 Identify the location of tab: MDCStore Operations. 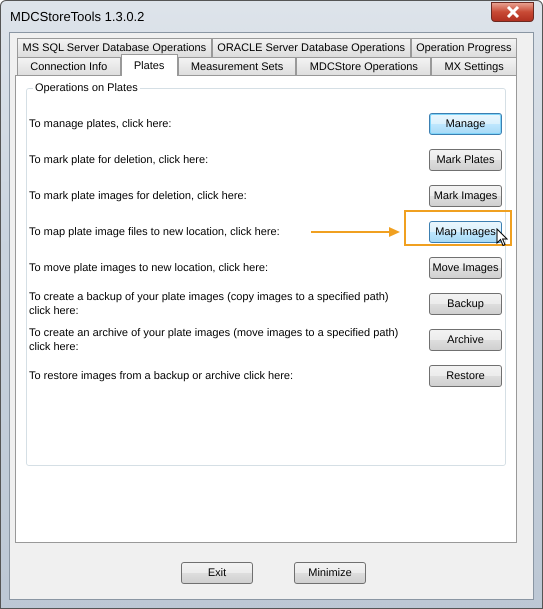
(364, 66).